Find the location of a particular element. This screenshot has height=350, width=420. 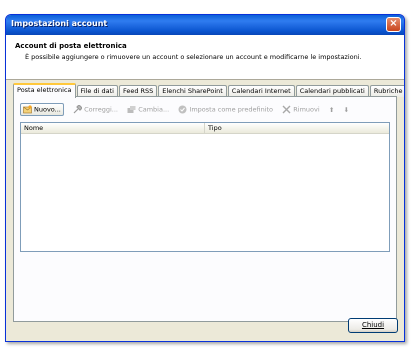

close-button-label: Chiudi is located at coordinates (373, 325).